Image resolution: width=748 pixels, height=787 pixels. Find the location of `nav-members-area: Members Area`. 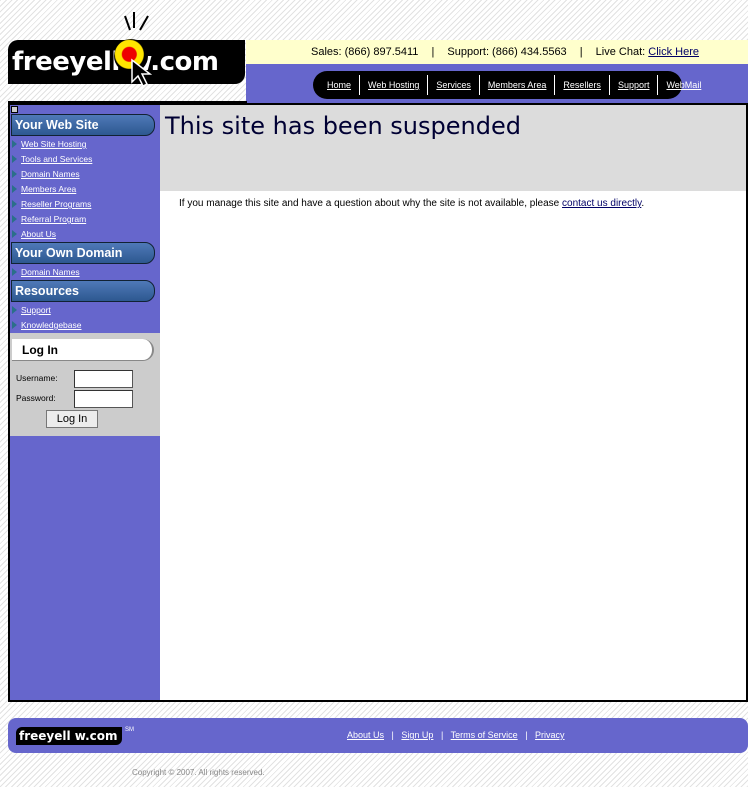

nav-members-area: Members Area is located at coordinates (518, 85).